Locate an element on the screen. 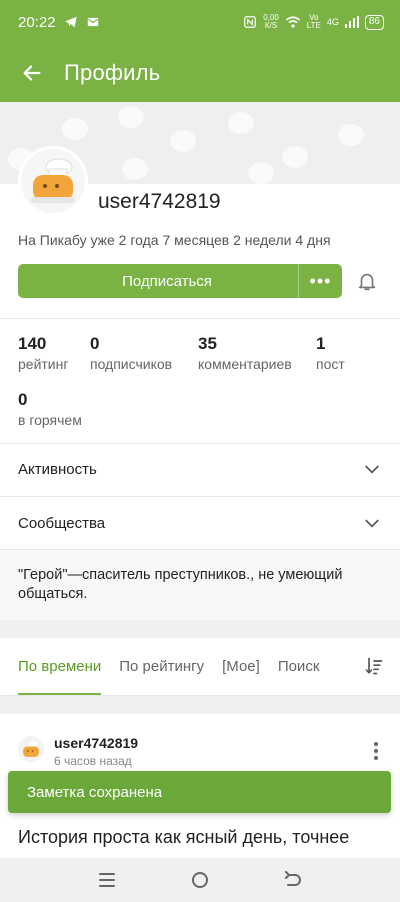 This screenshot has width=400, height=902. system-nav-bar is located at coordinates (200, 880).